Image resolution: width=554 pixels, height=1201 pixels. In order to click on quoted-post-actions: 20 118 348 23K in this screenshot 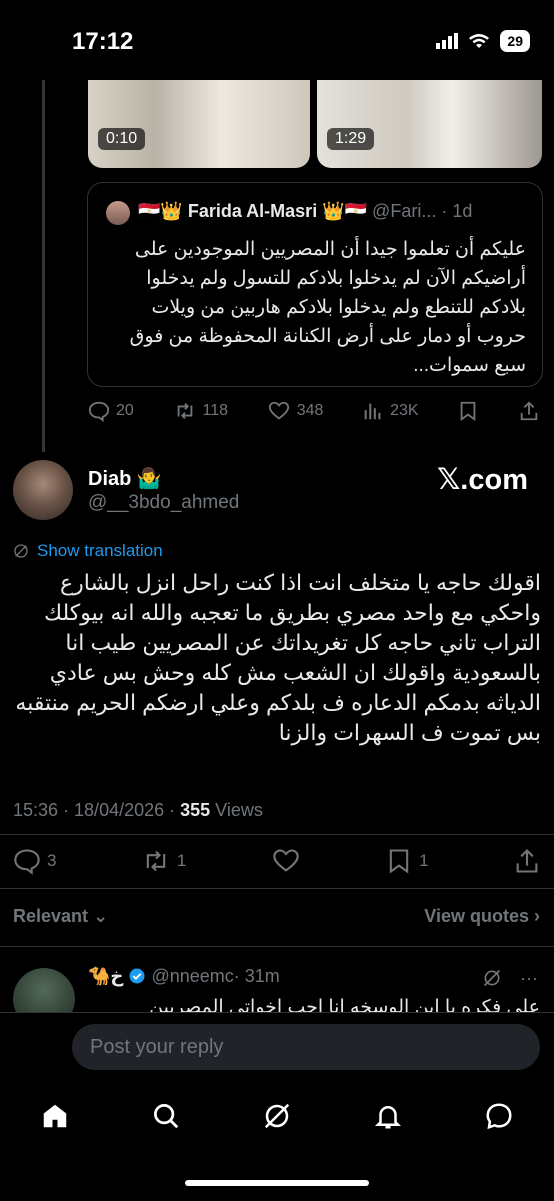, I will do `click(314, 411)`.